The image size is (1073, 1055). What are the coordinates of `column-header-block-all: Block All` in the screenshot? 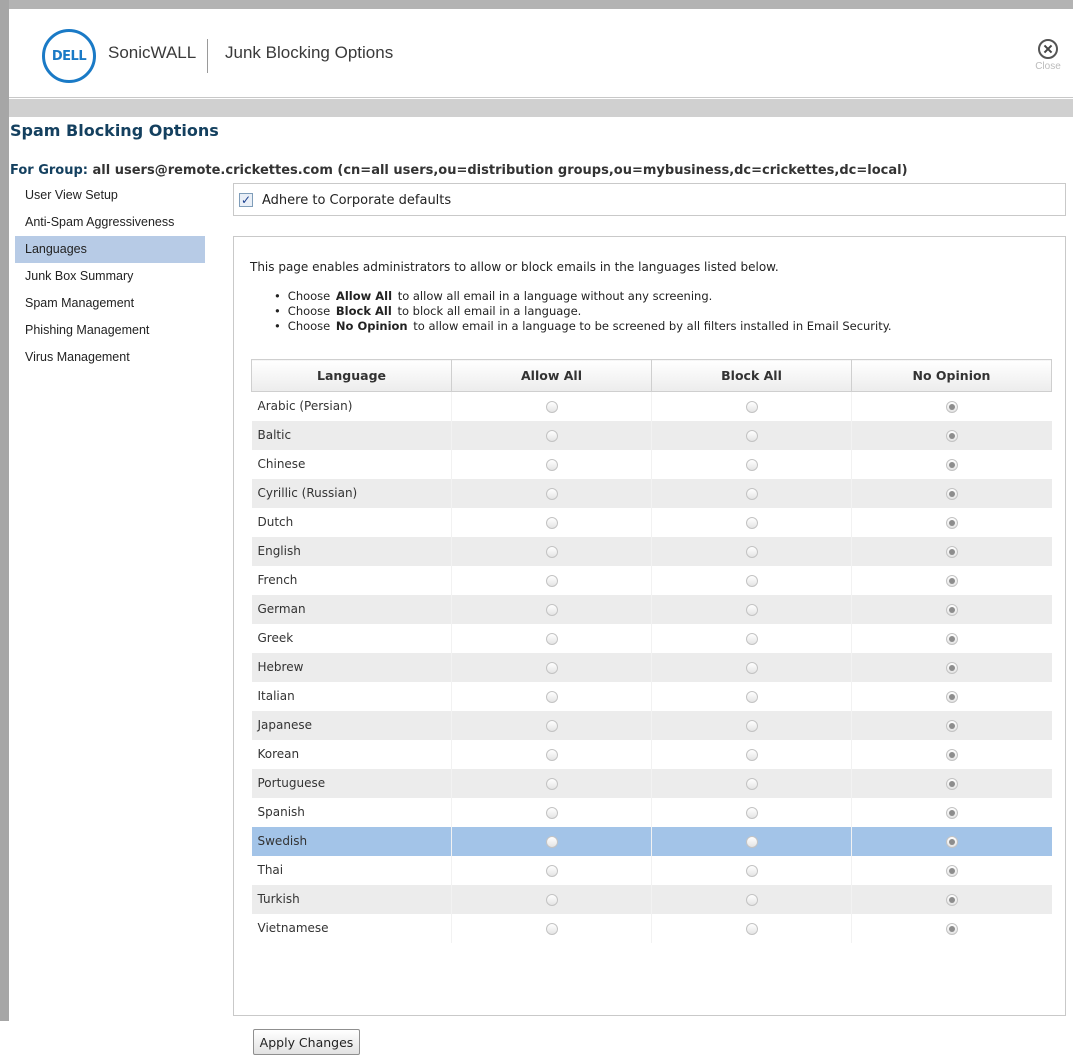 It's located at (751, 375).